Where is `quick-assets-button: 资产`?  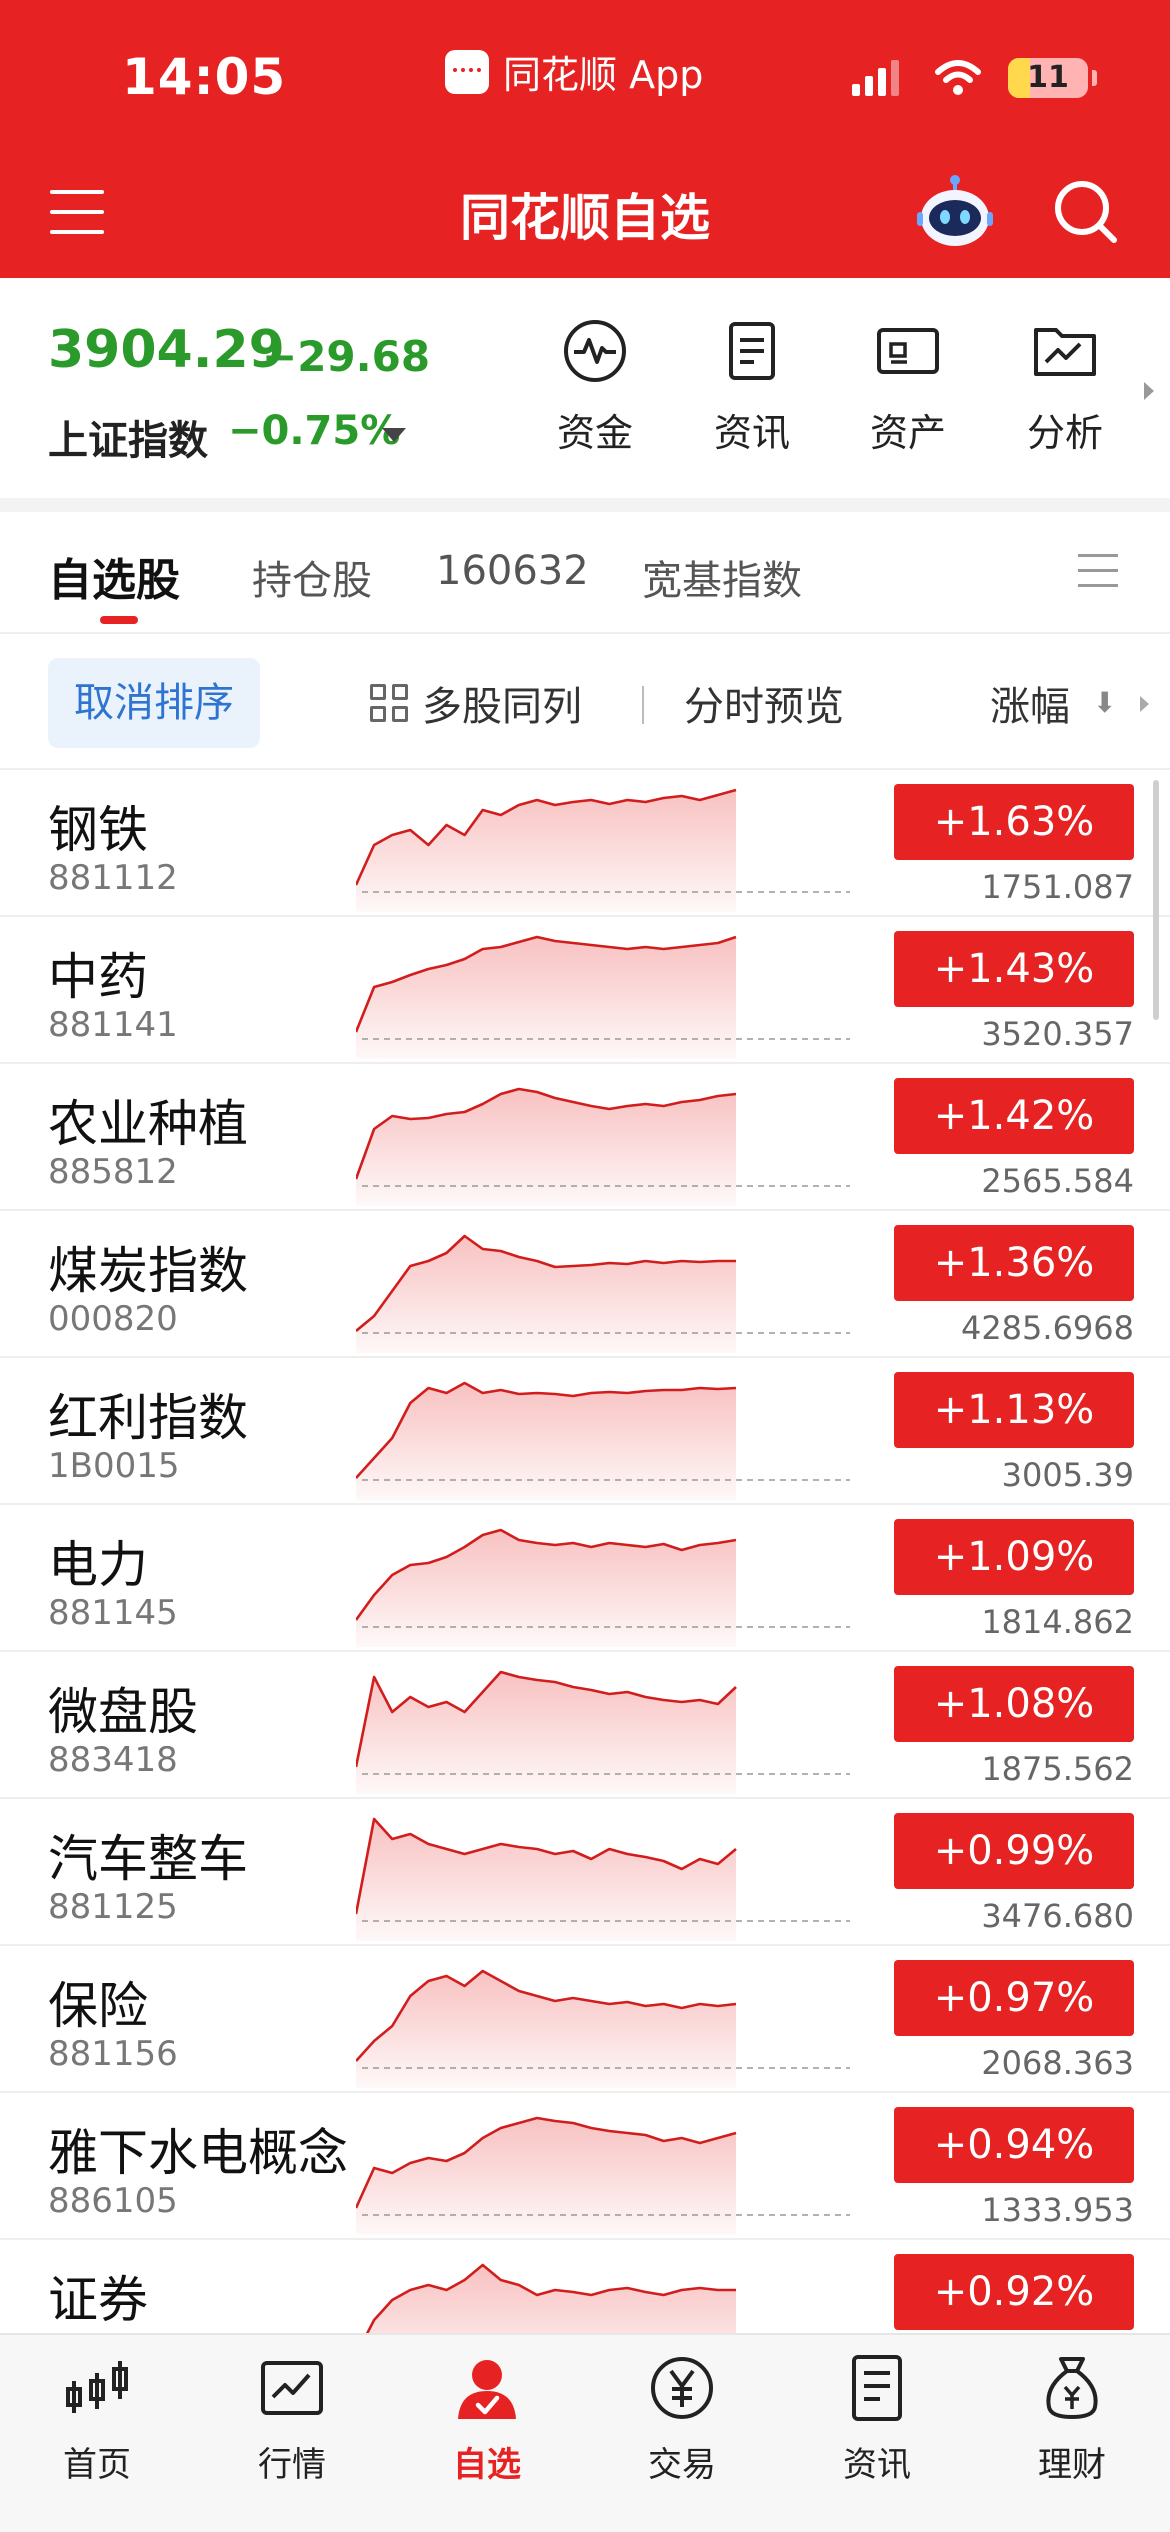
quick-assets-button: 资产 is located at coordinates (908, 387).